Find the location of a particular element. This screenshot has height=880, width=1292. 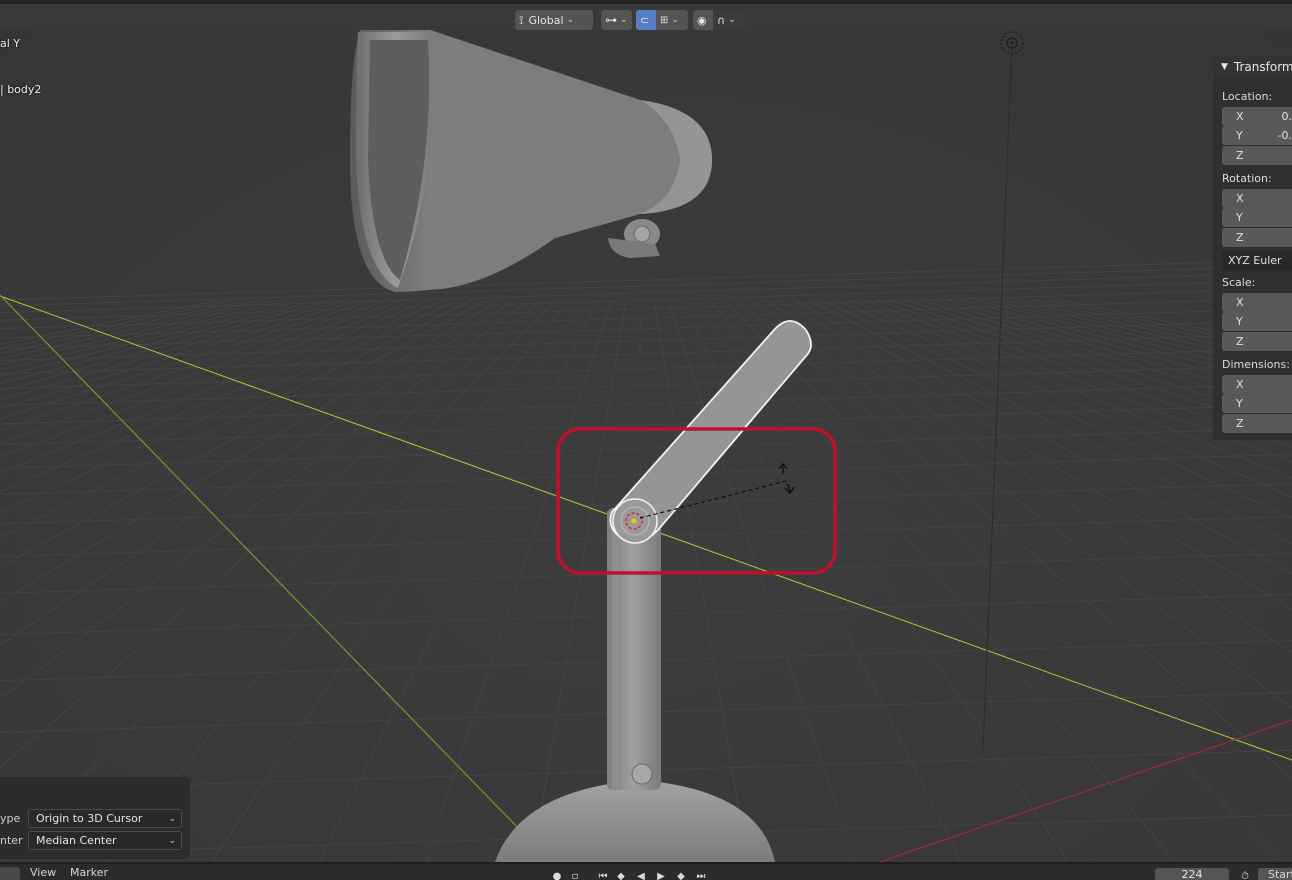

snap-toggle-button: ⊂ is located at coordinates (646, 20).